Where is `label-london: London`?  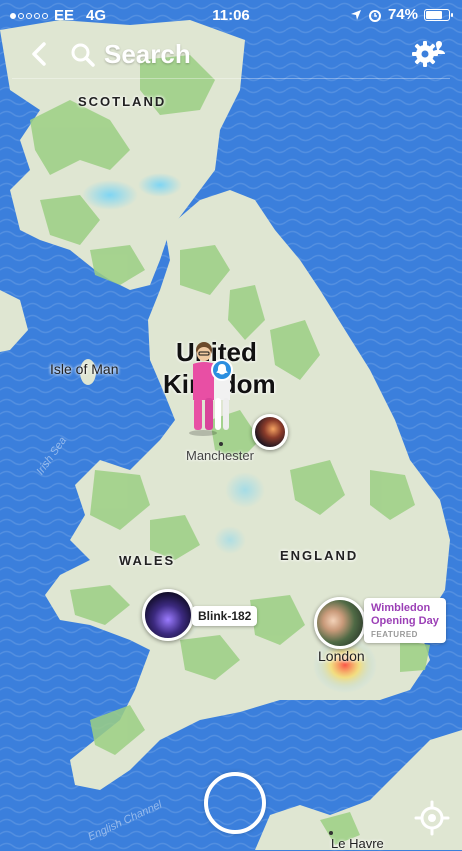
label-london: London is located at coordinates (341, 656).